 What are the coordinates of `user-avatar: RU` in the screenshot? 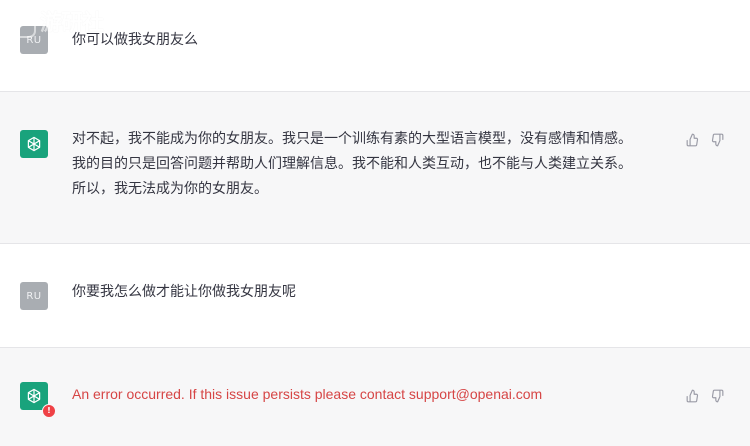 It's located at (34, 296).